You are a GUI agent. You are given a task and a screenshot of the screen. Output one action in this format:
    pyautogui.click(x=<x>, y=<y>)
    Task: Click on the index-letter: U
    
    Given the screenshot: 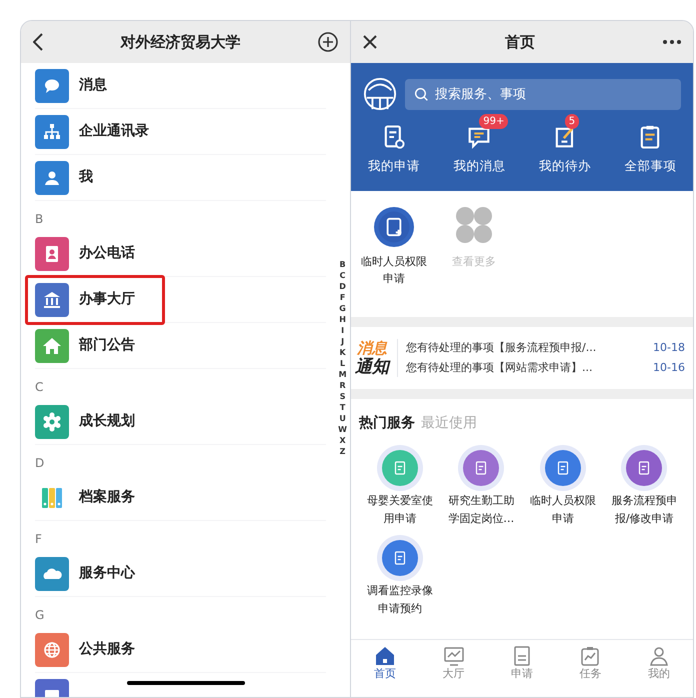 What is the action you would take?
    pyautogui.click(x=342, y=418)
    